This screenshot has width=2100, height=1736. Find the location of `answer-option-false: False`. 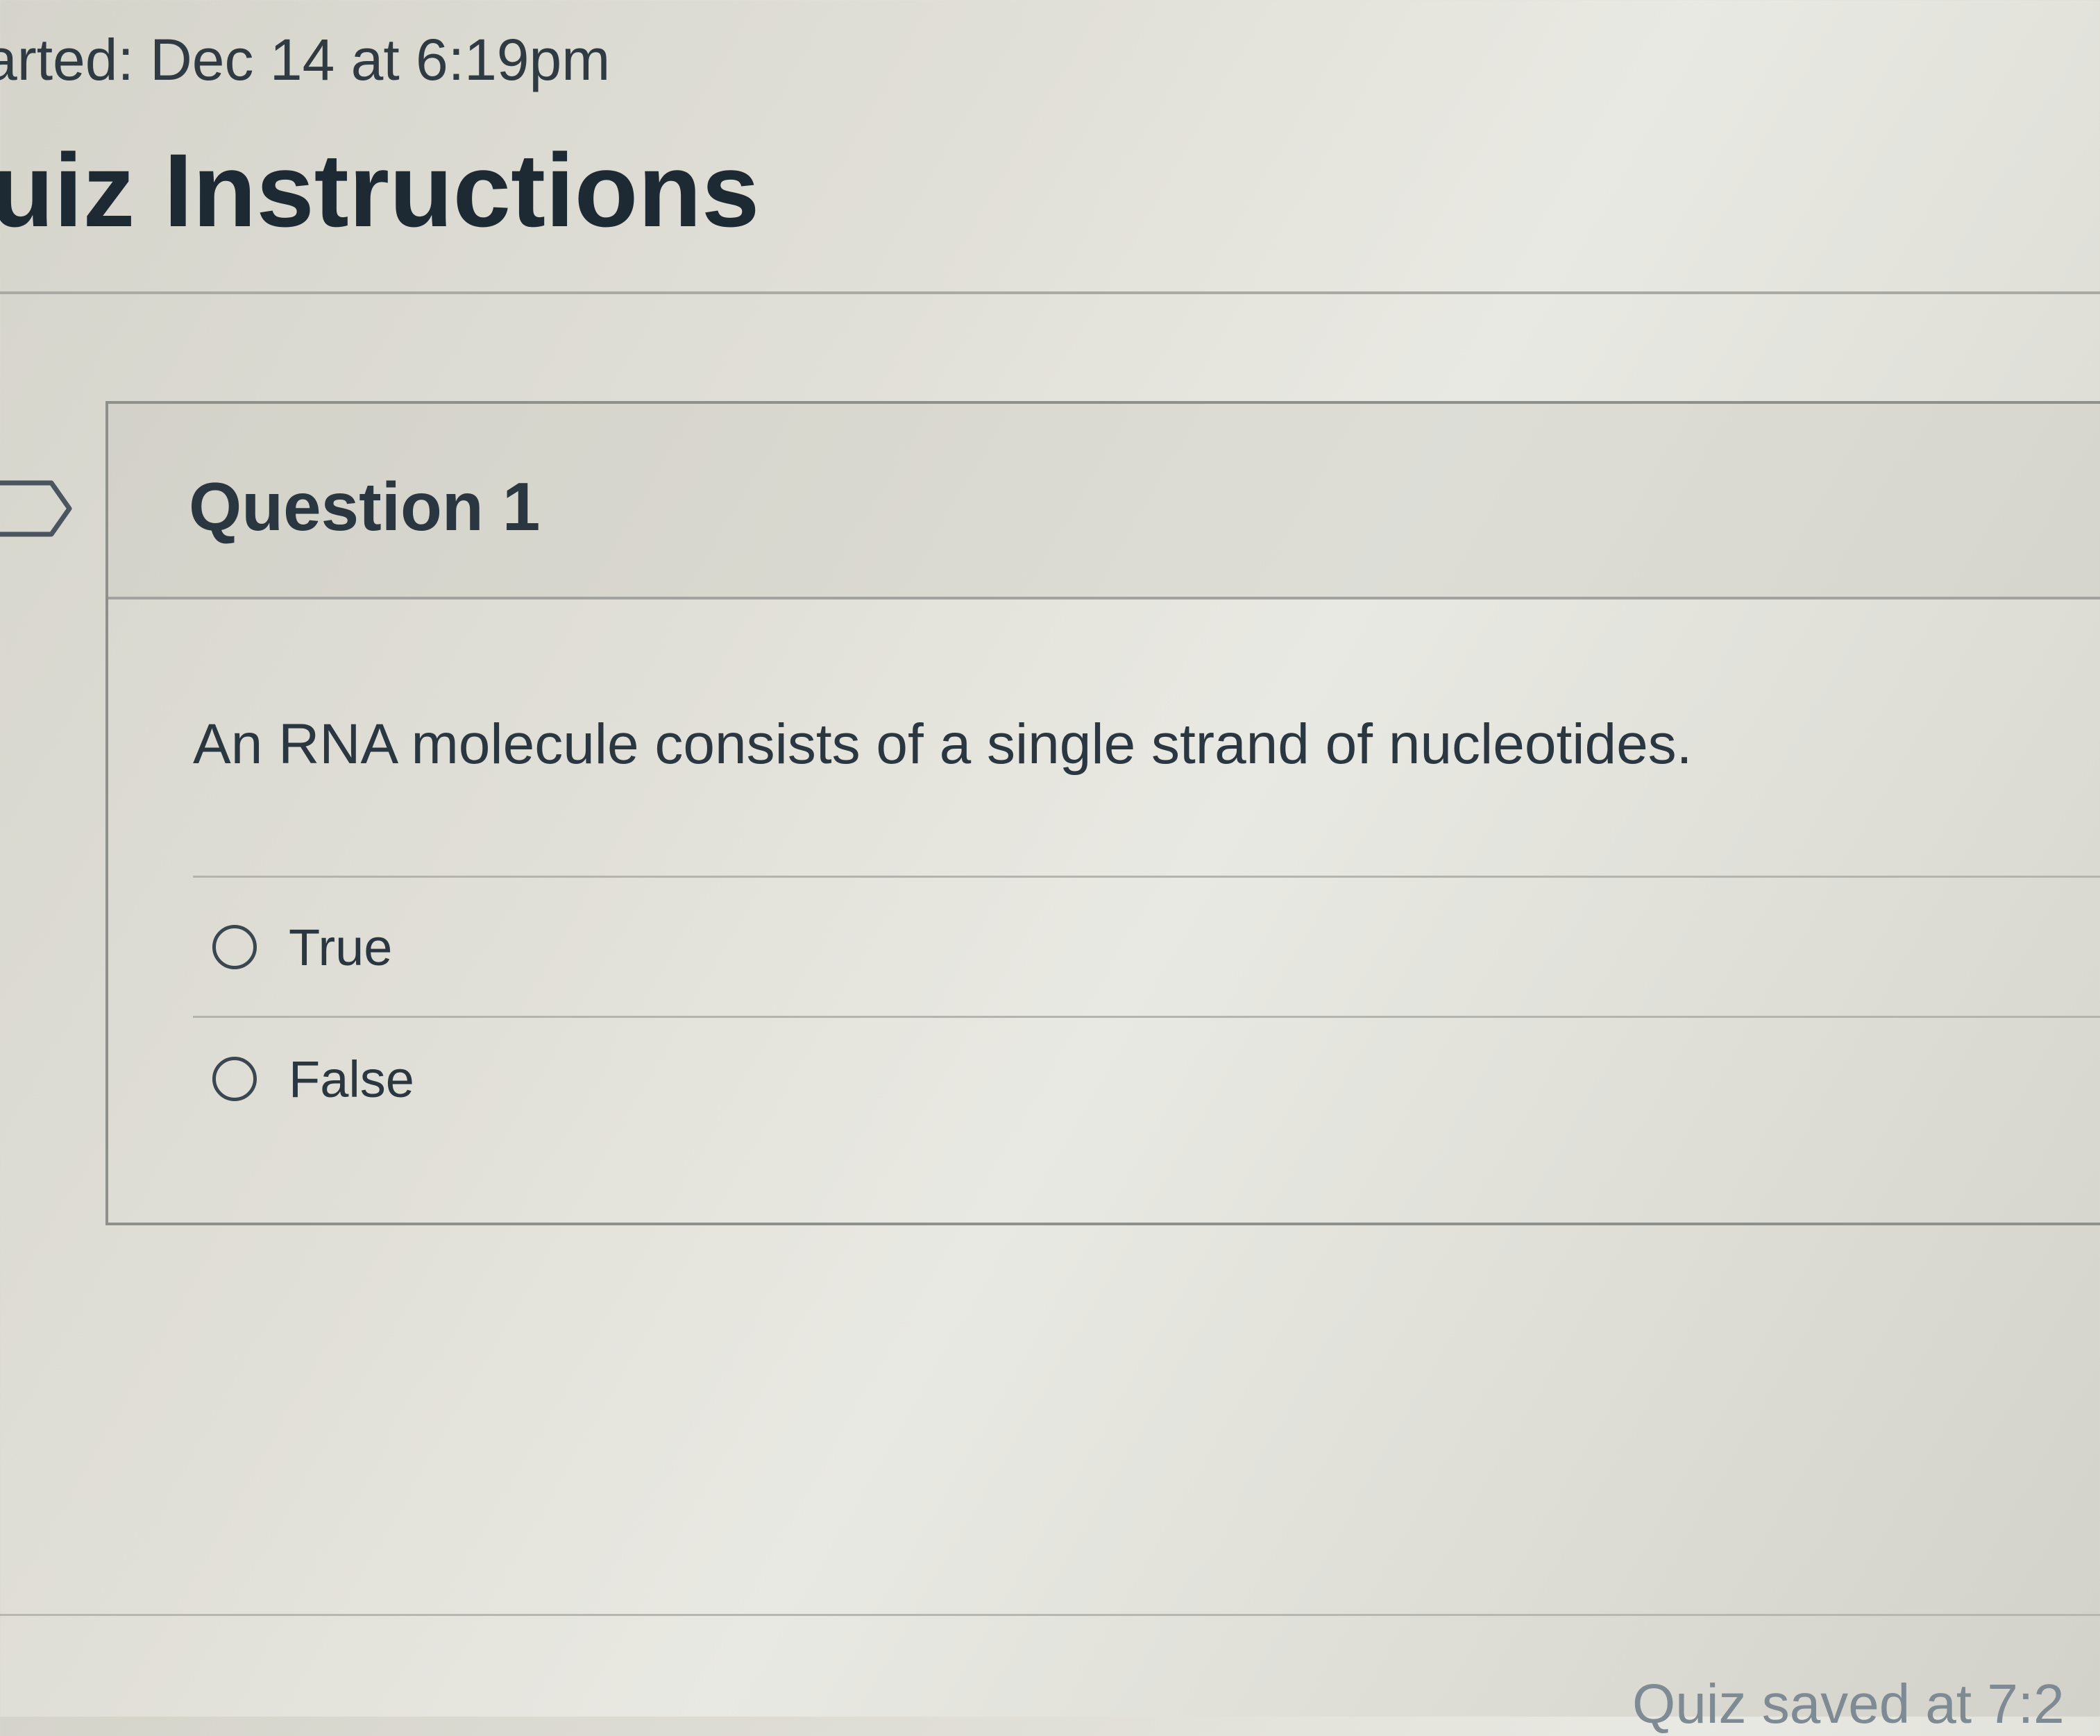

answer-option-false: False is located at coordinates (313, 1079).